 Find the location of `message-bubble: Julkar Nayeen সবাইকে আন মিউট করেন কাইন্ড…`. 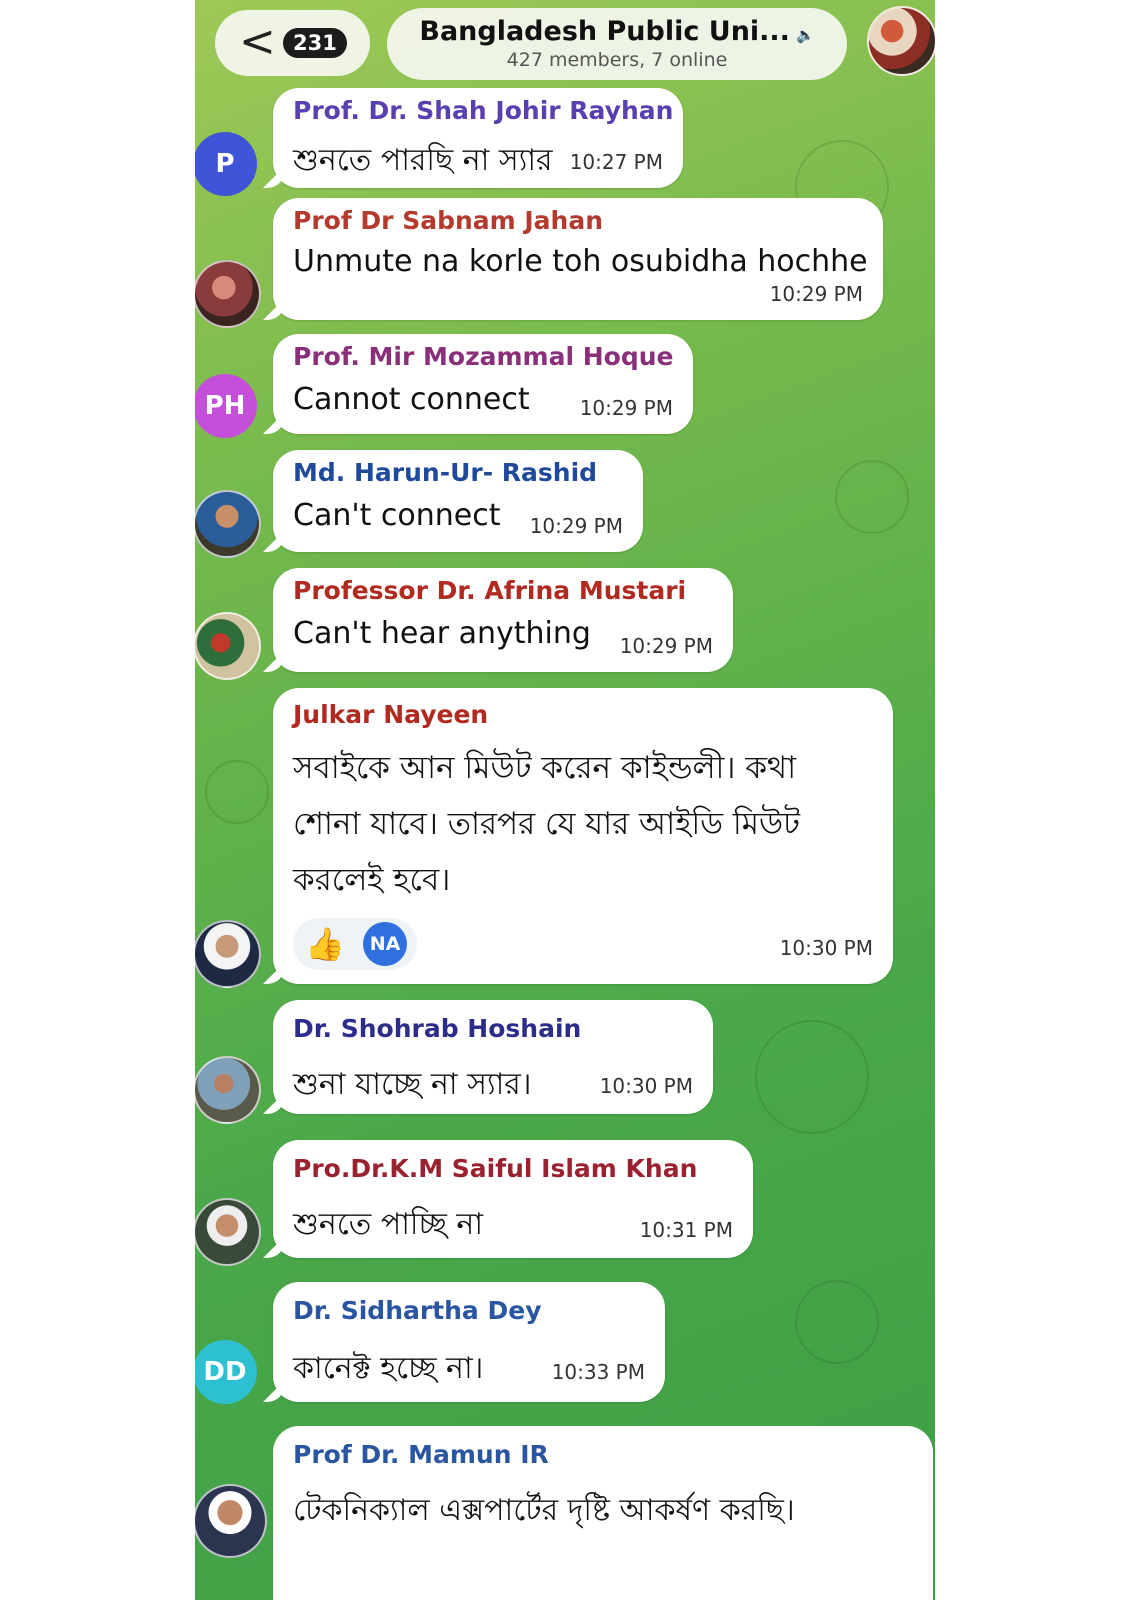

message-bubble: Julkar Nayeen সবাইকে আন মিউট করেন কাইন্ড… is located at coordinates (583, 836).